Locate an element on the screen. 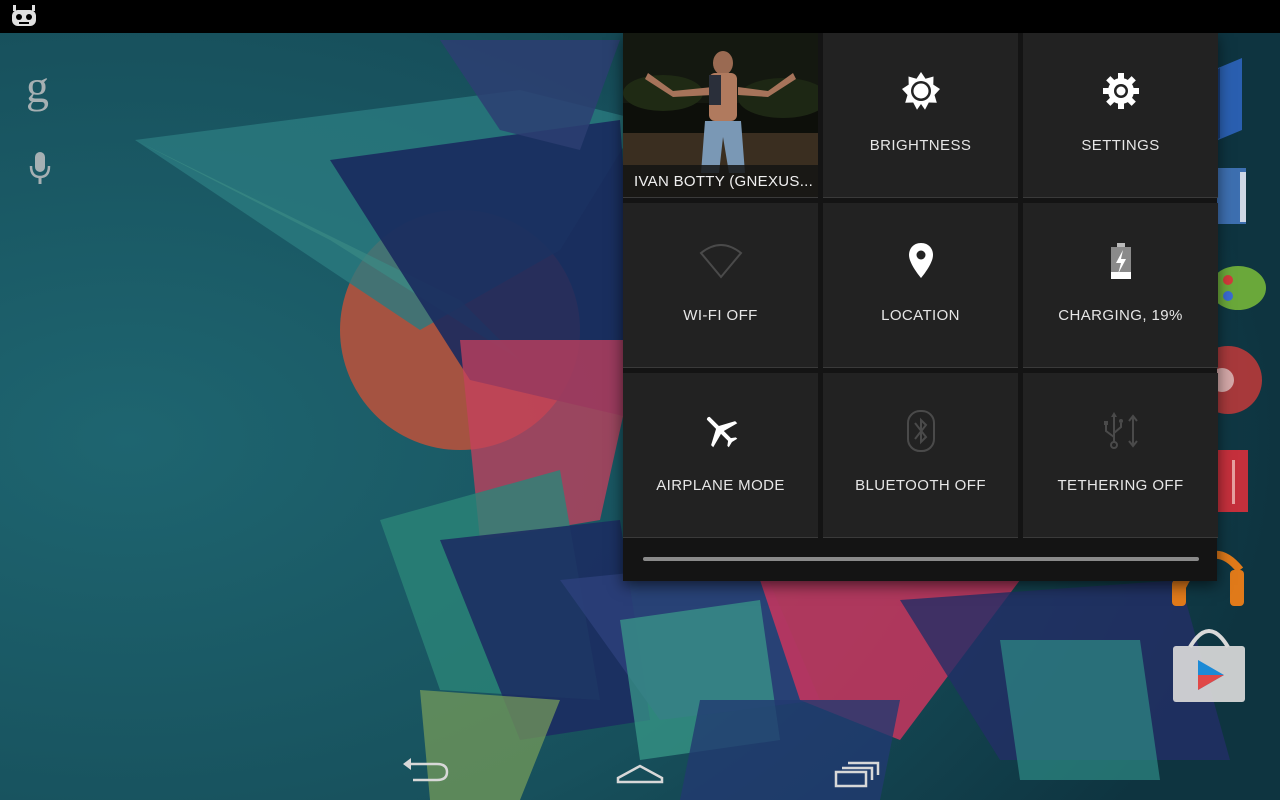 The height and width of the screenshot is (800, 1280). brightness-icon is located at coordinates (920, 91).